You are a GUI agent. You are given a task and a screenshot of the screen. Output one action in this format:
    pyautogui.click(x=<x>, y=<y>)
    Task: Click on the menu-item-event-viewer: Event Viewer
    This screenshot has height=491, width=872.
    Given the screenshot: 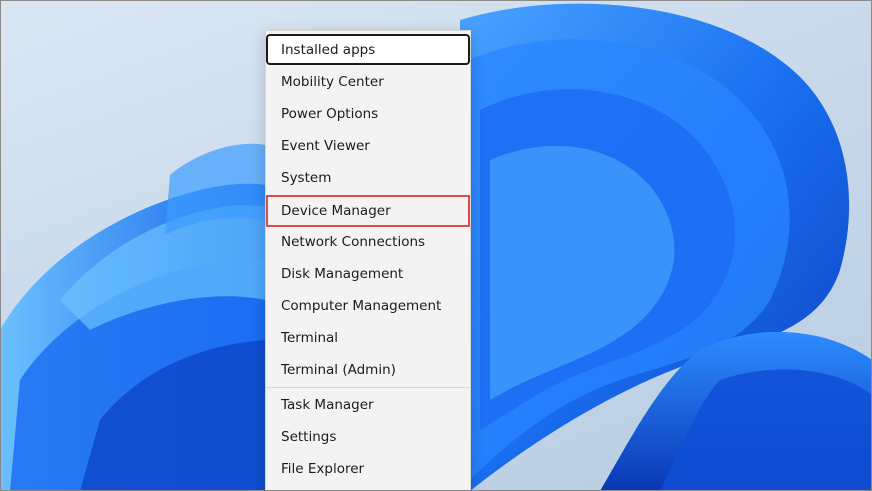 What is the action you would take?
    pyautogui.click(x=368, y=146)
    